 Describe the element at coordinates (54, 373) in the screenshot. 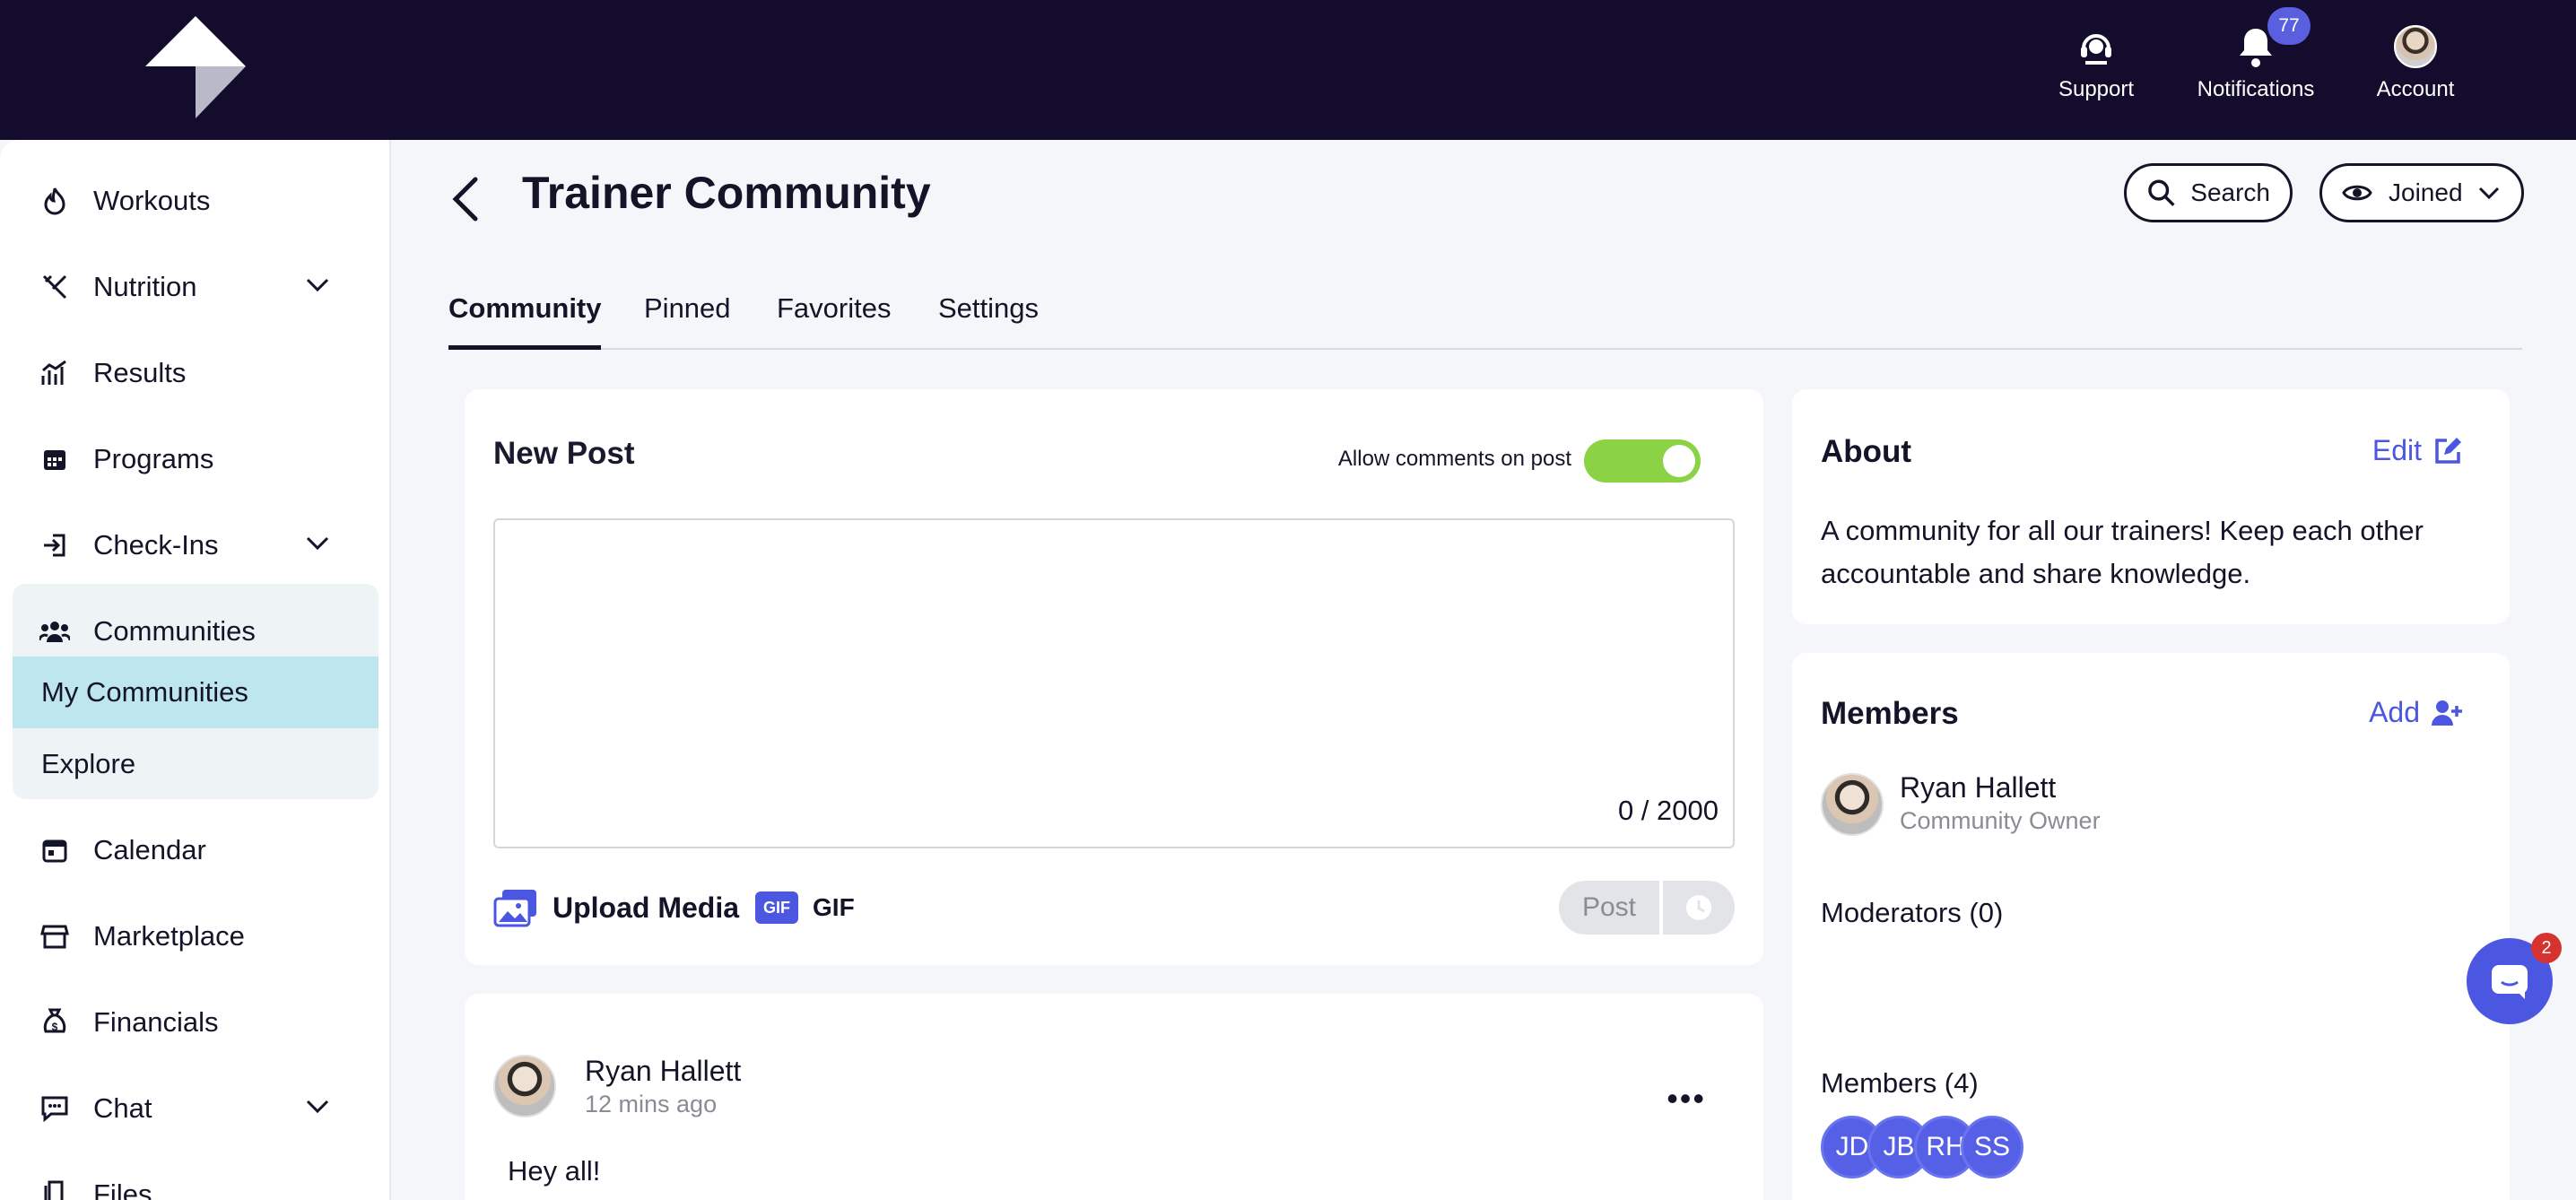

I see `chart-icon` at that location.